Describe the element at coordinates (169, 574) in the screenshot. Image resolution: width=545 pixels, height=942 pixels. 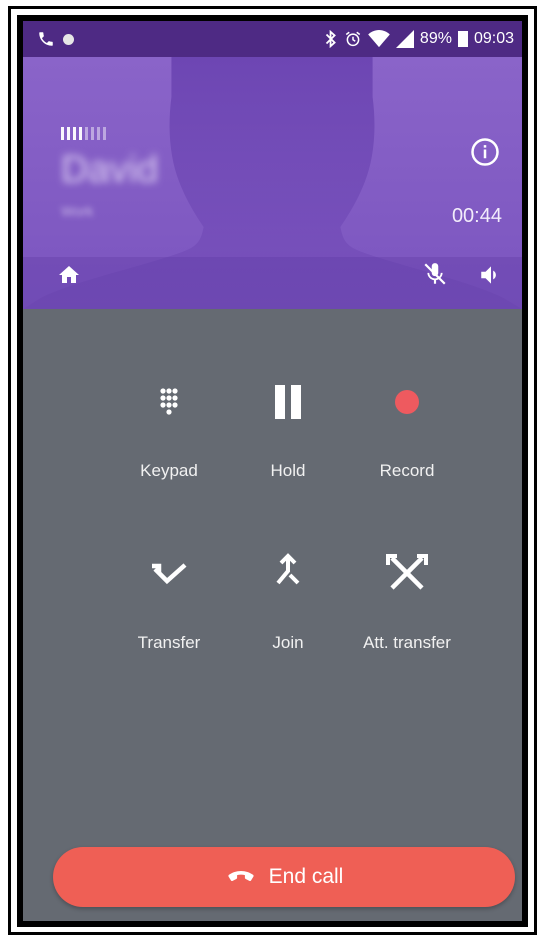
I see `transfer-icon` at that location.